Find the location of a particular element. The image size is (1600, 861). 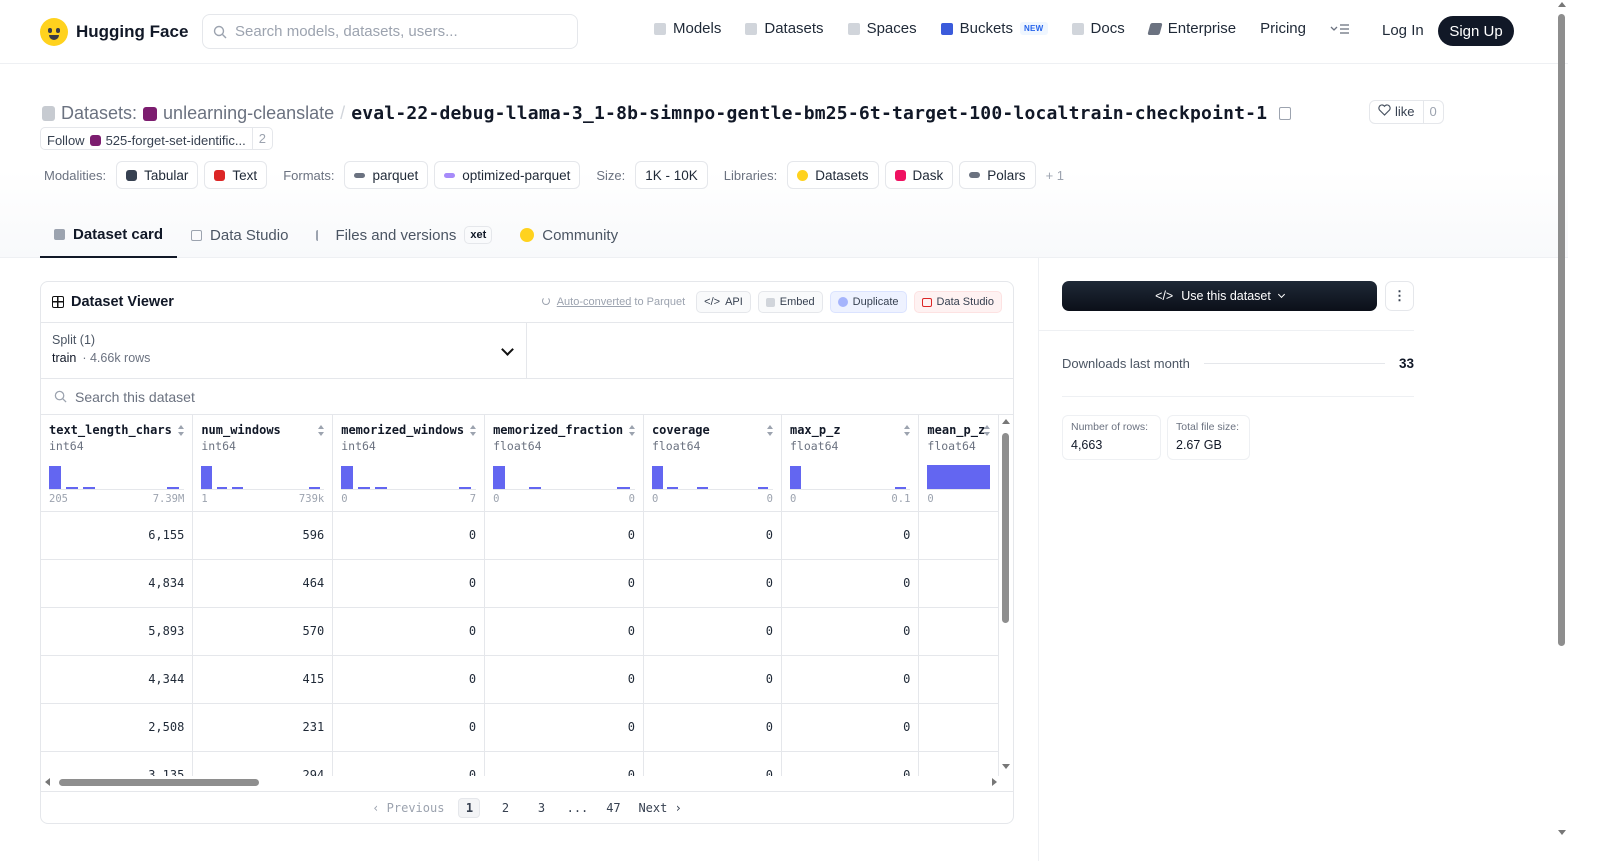

page-47-button: 47 is located at coordinates (613, 808).